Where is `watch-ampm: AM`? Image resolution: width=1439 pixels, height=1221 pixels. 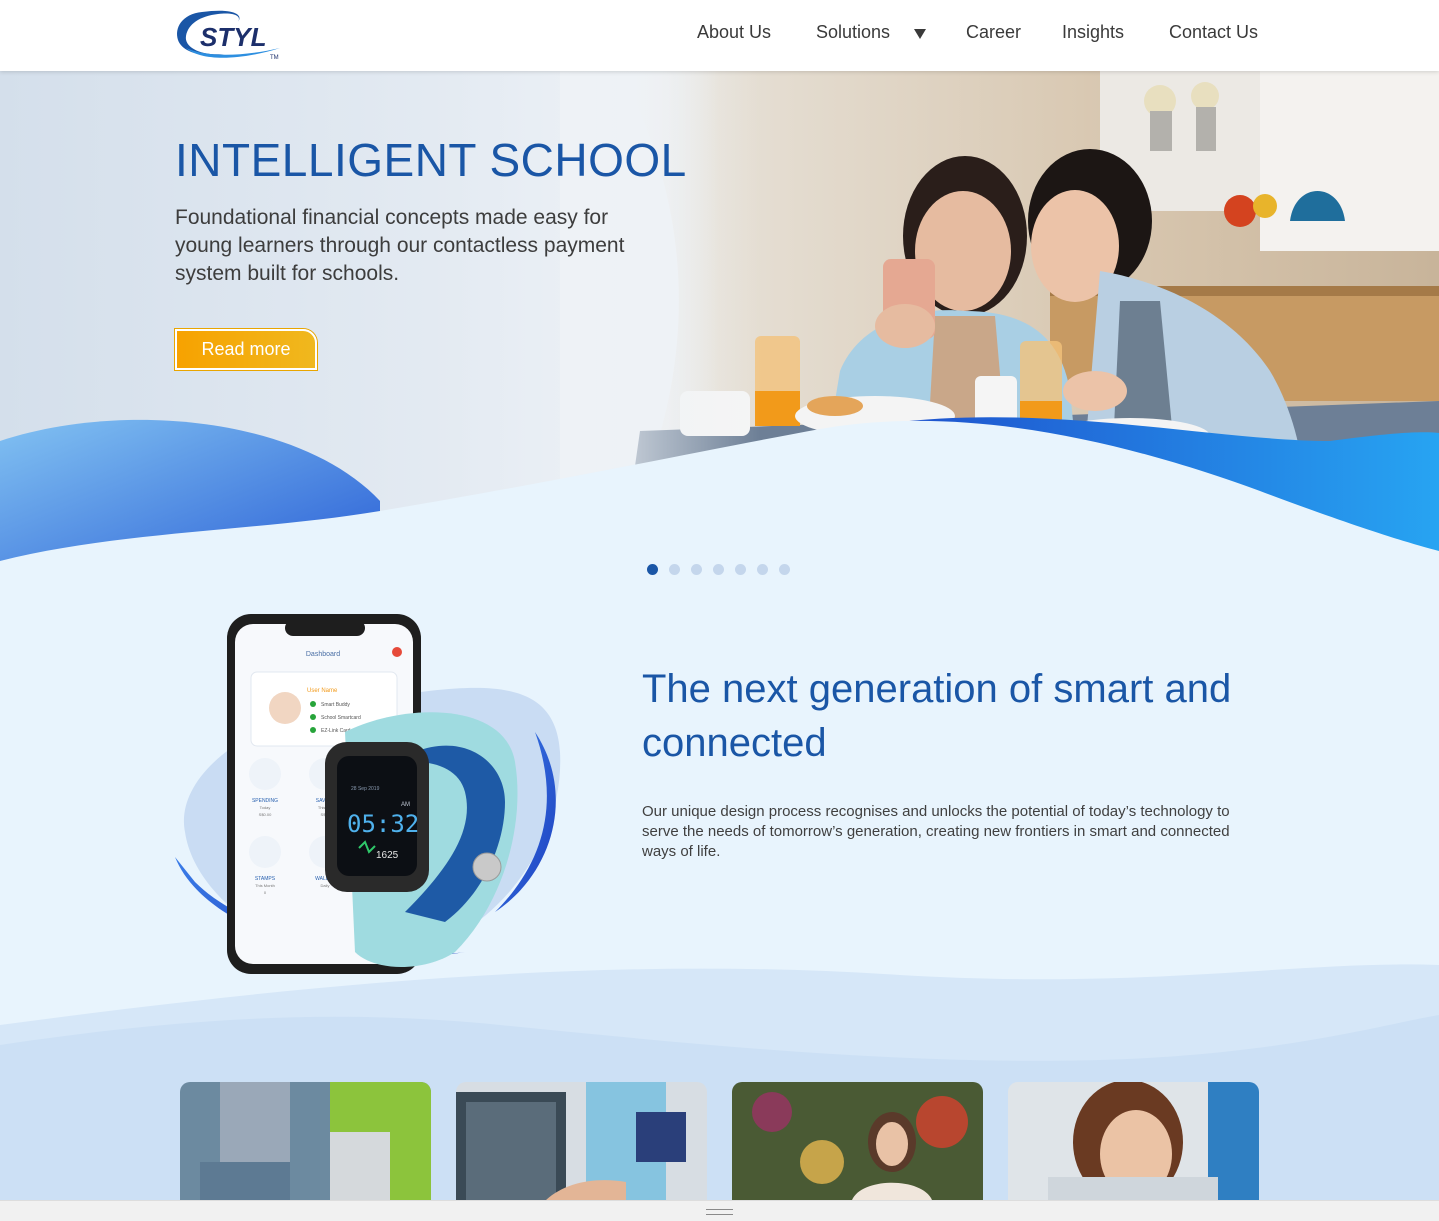
watch-ampm: AM is located at coordinates (405, 805).